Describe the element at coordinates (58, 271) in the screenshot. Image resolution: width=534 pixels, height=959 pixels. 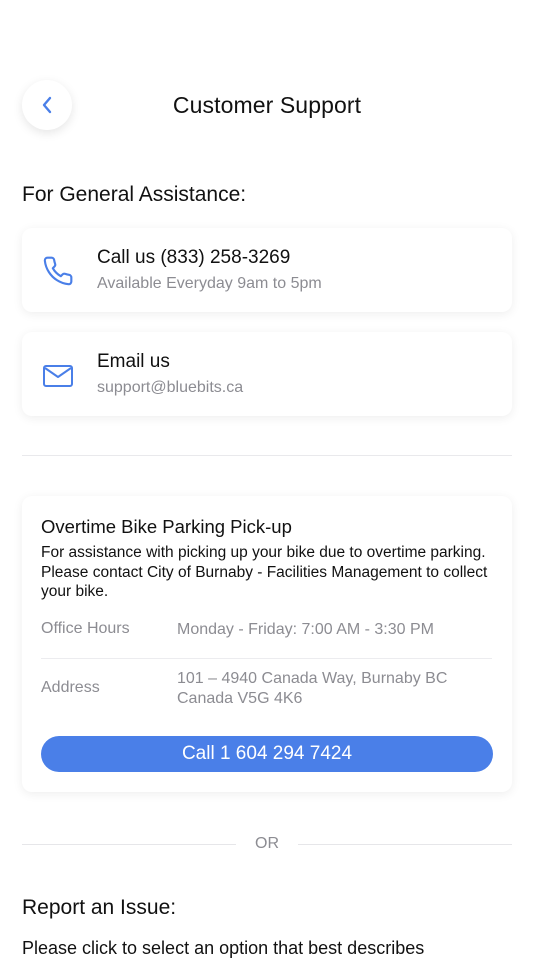
I see `phone-icon` at that location.